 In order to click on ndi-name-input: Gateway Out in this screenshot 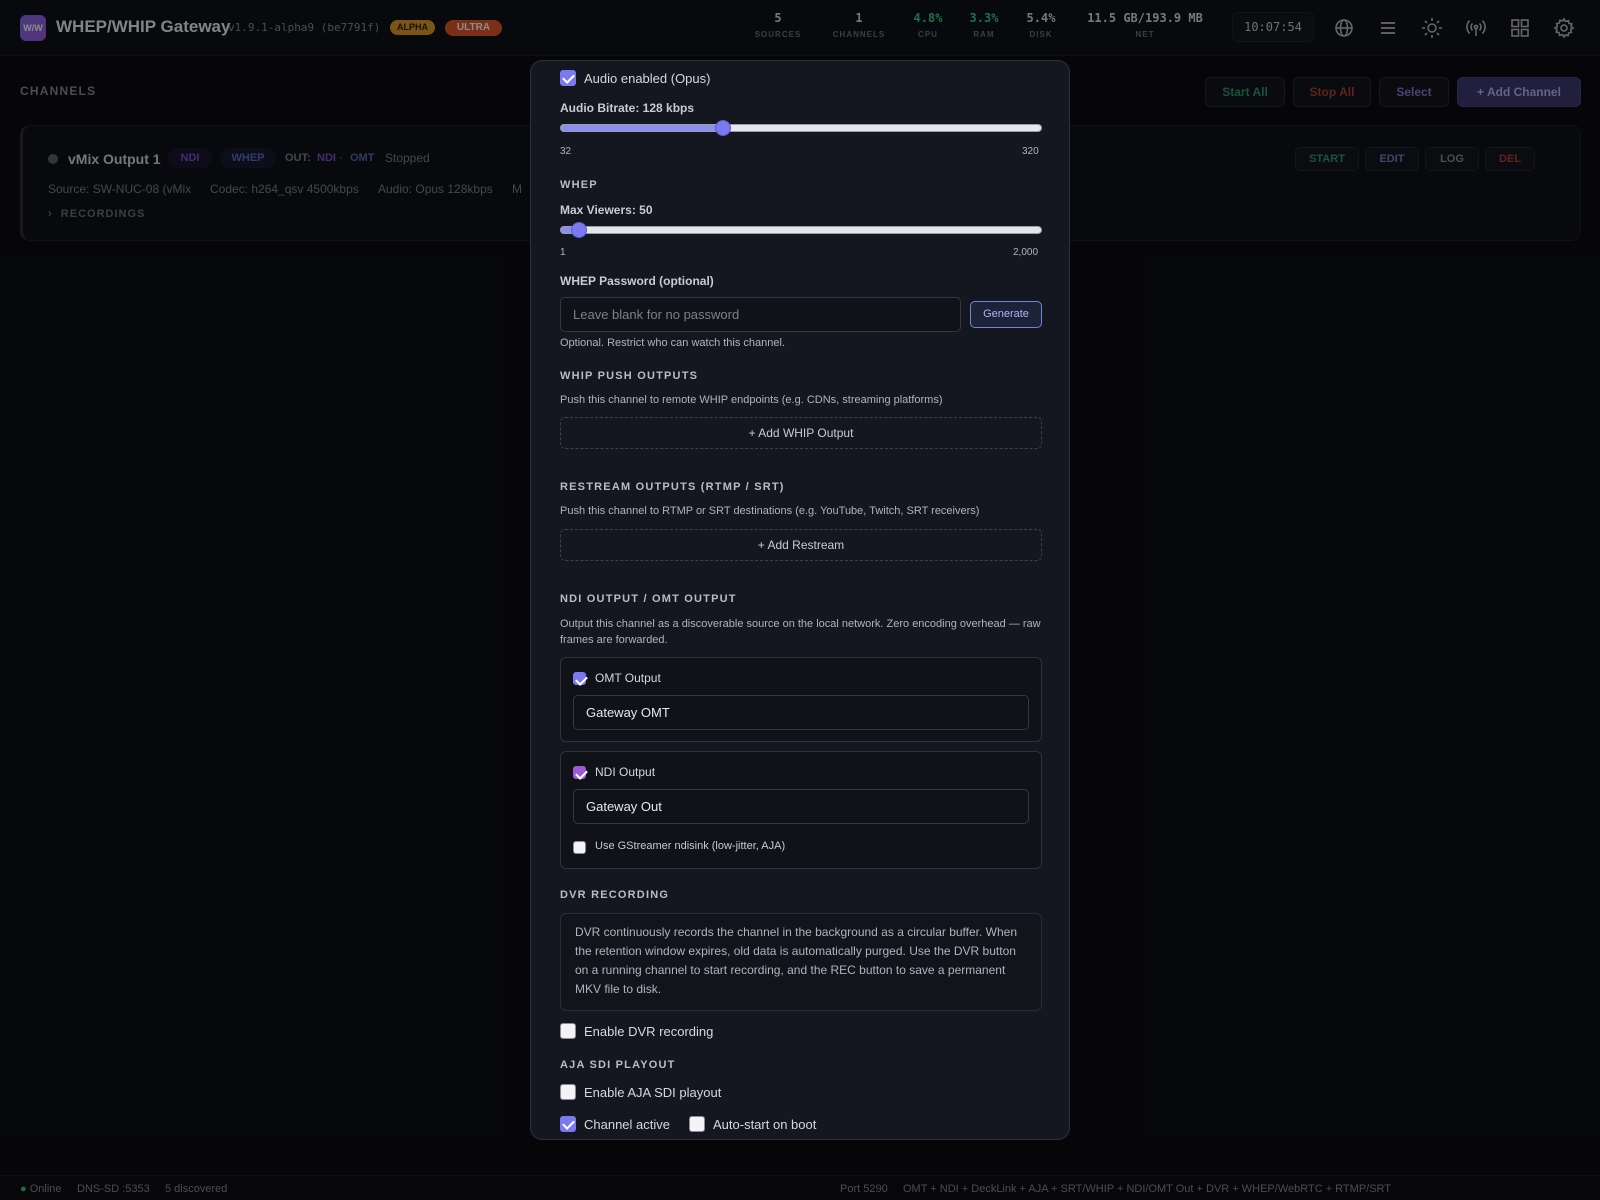, I will do `click(801, 806)`.